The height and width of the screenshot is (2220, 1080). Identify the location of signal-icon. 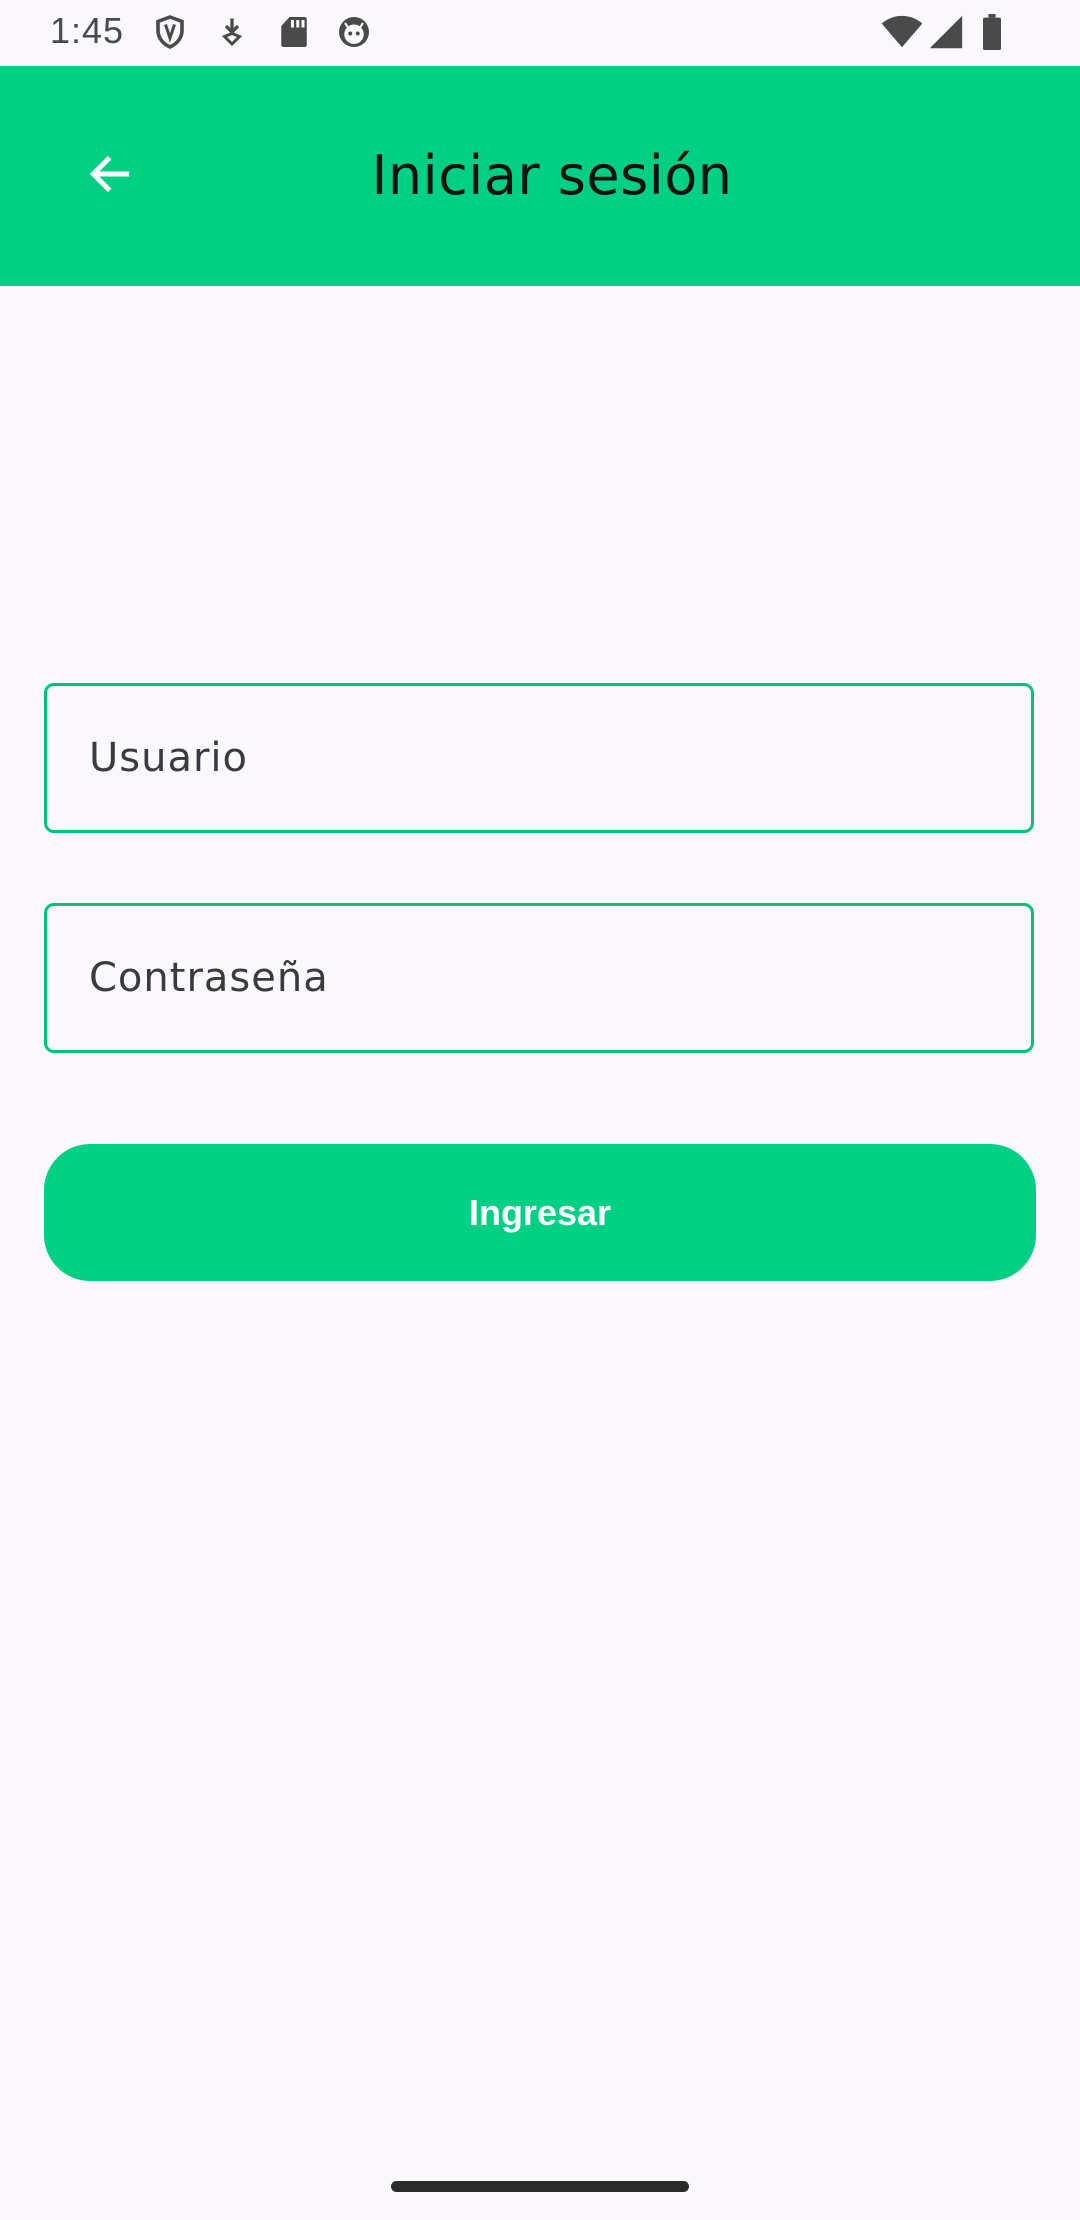
(946, 32).